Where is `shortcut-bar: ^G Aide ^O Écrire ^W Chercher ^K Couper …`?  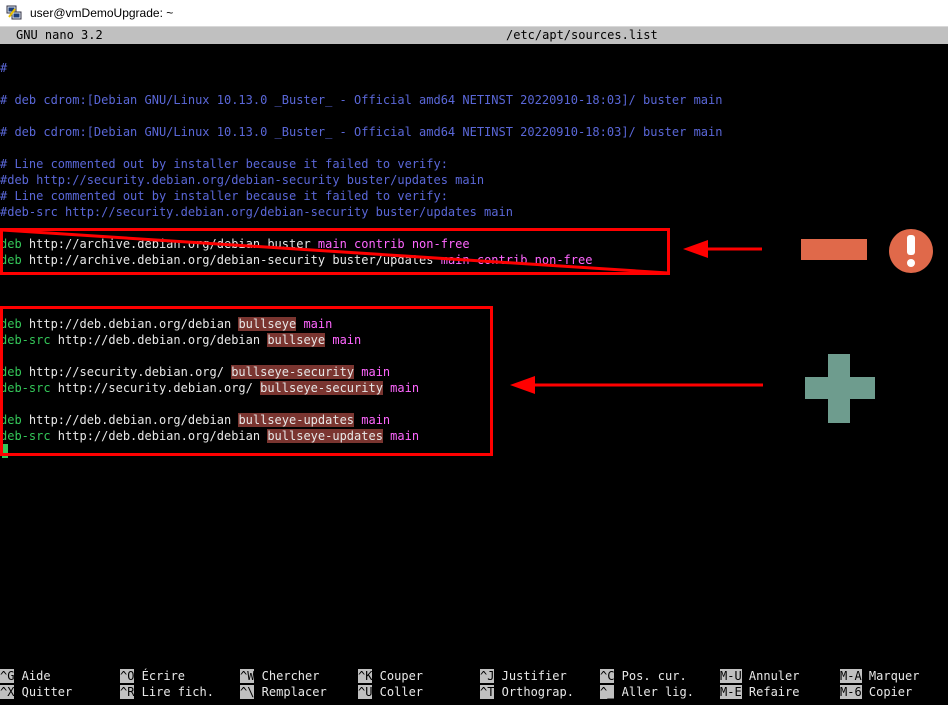
shortcut-bar: ^G Aide ^O Écrire ^W Chercher ^K Couper … is located at coordinates (474, 685).